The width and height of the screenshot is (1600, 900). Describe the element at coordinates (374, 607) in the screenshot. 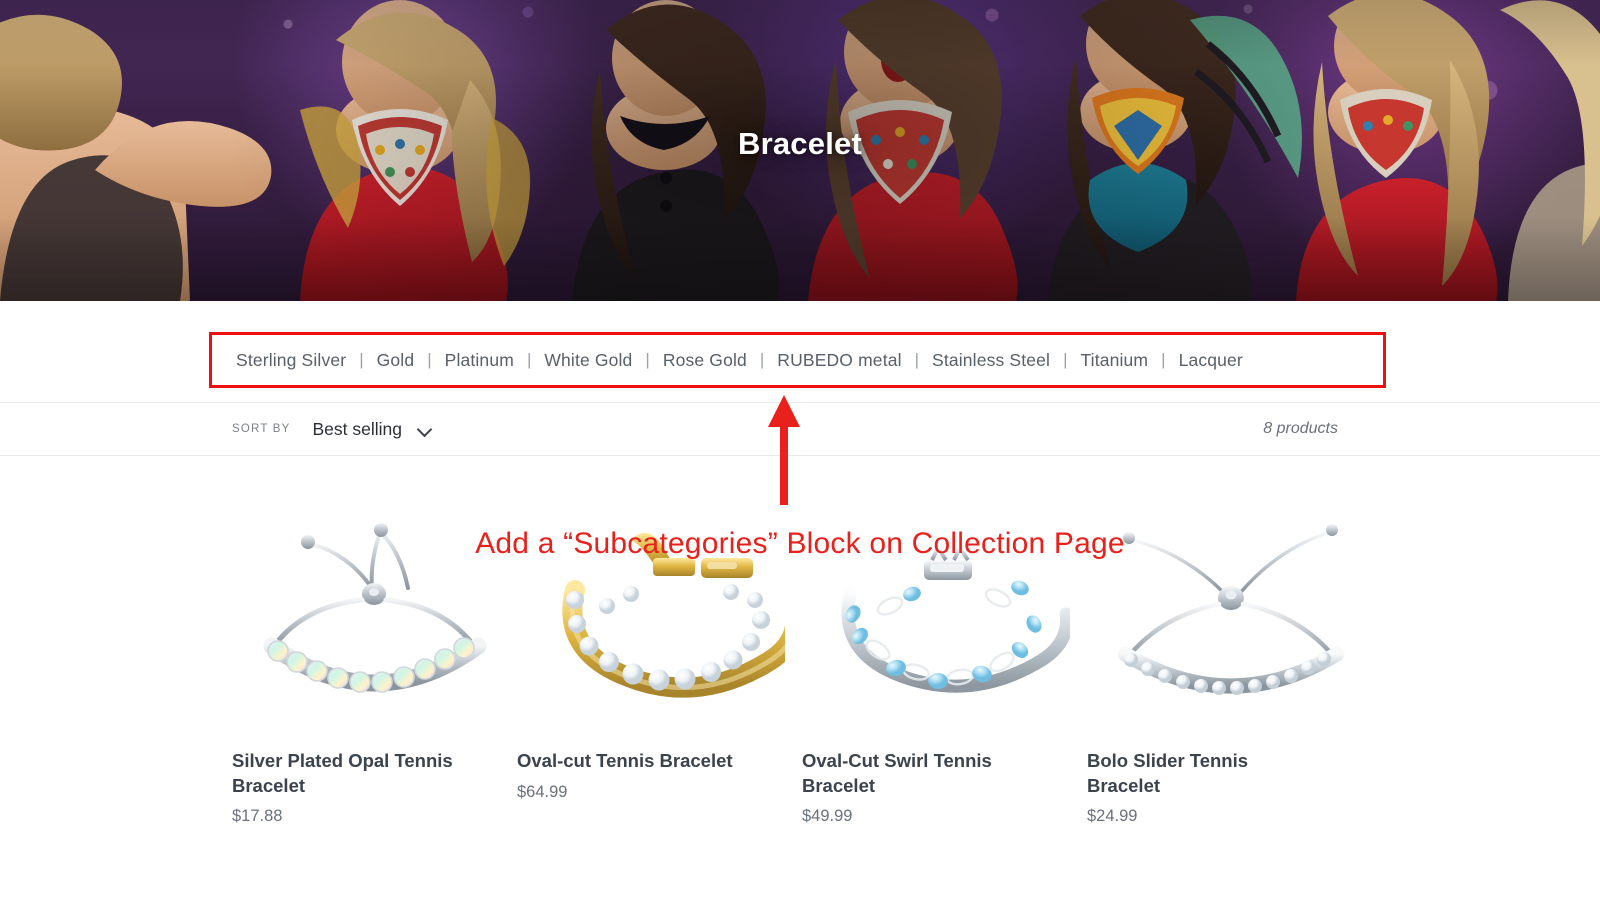

I see `silver-opal-bolo-bracelet-icon` at that location.